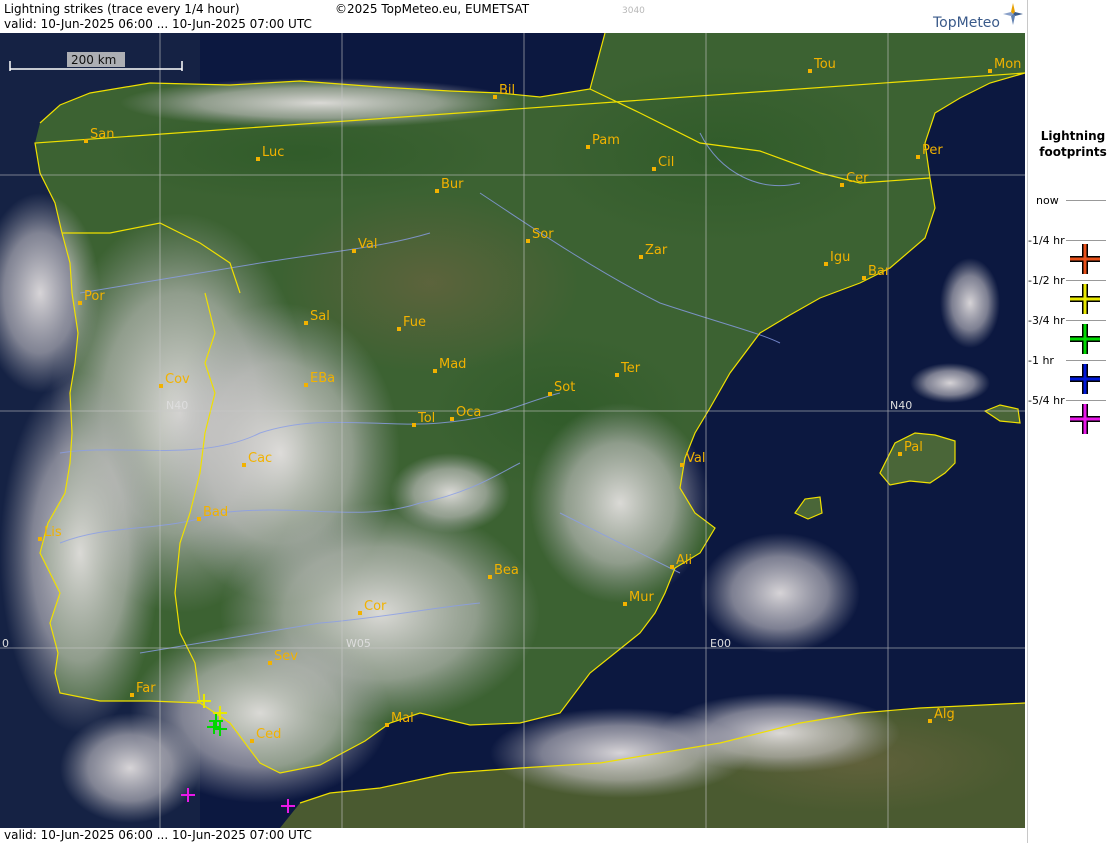 Image resolution: width=1117 pixels, height=843 pixels. What do you see at coordinates (932, 150) in the screenshot?
I see `city-label: Per` at bounding box center [932, 150].